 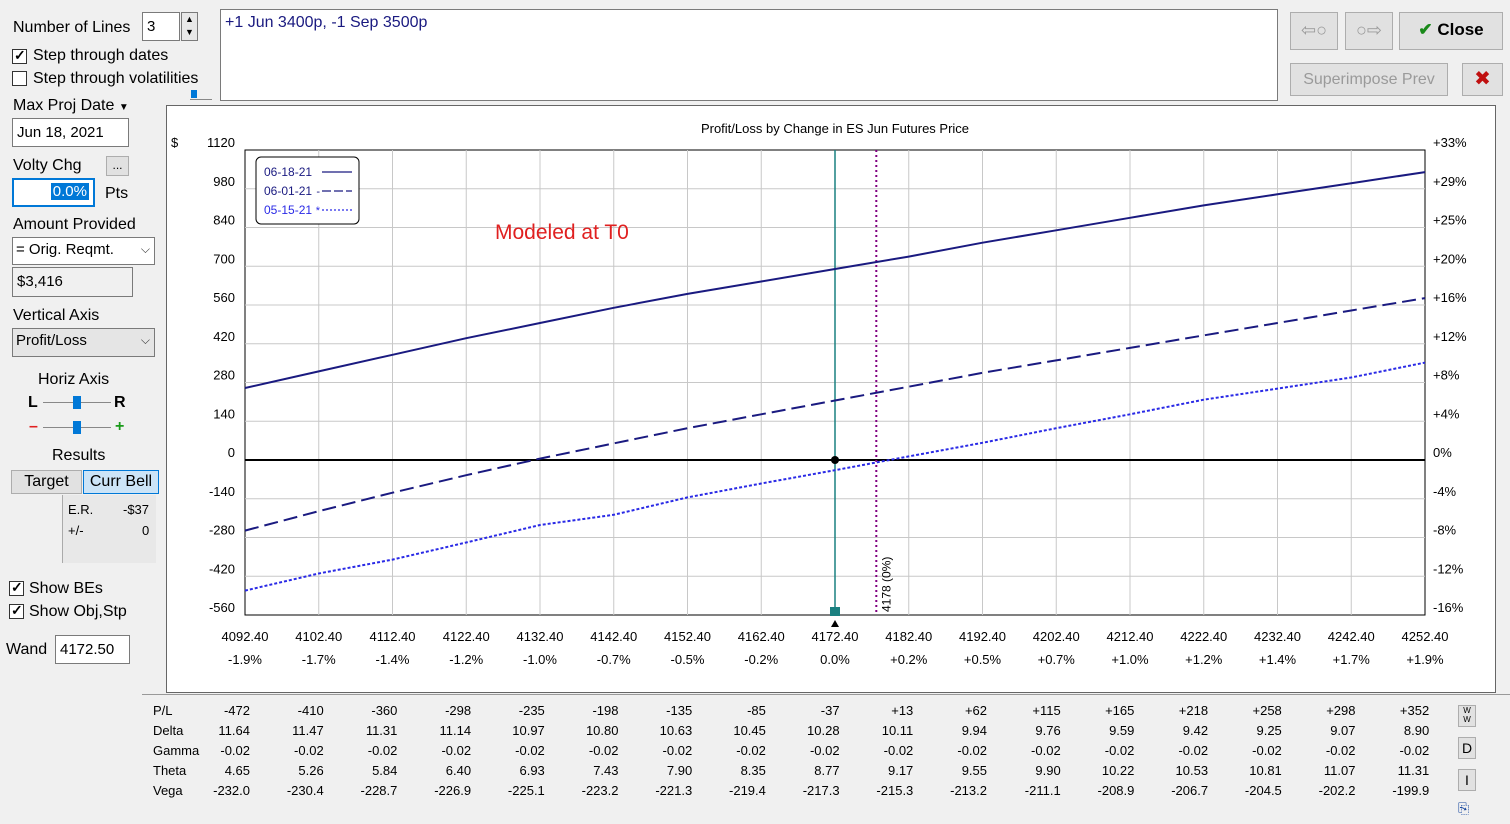 What do you see at coordinates (835, 611) in the screenshot?
I see `wand-handle` at bounding box center [835, 611].